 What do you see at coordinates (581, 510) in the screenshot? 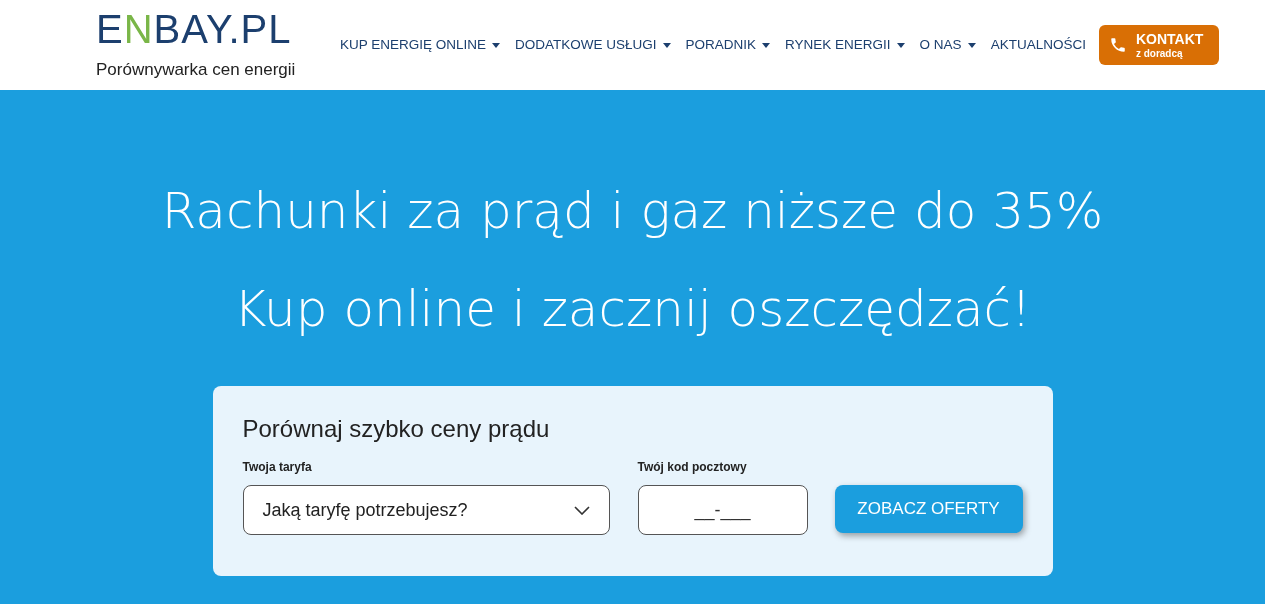
I see `chevron-down-icon` at bounding box center [581, 510].